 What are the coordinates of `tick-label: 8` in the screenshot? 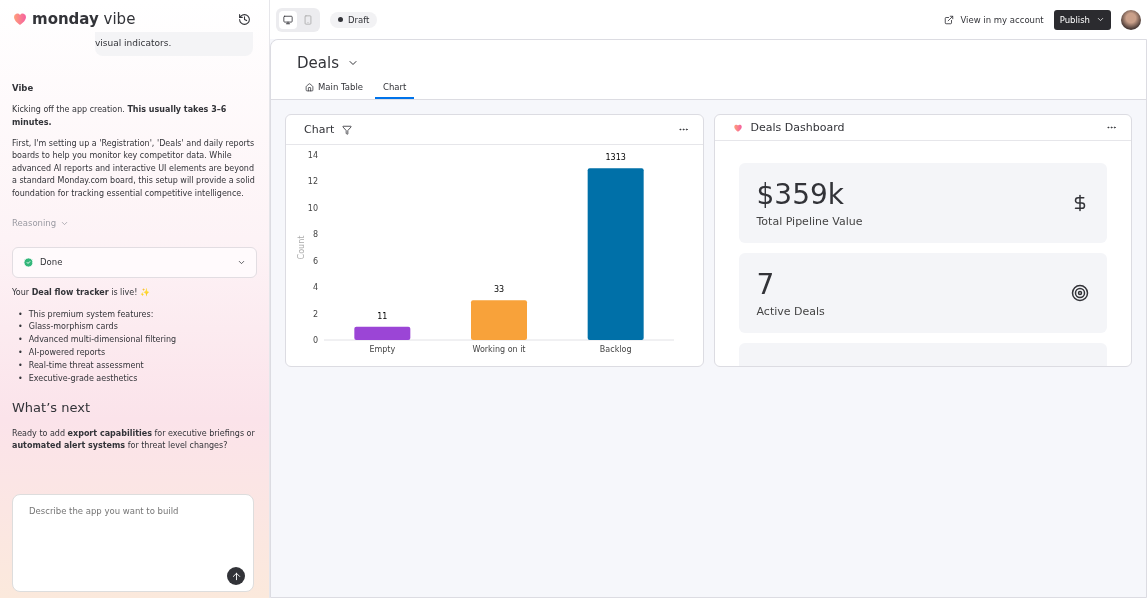 It's located at (316, 235).